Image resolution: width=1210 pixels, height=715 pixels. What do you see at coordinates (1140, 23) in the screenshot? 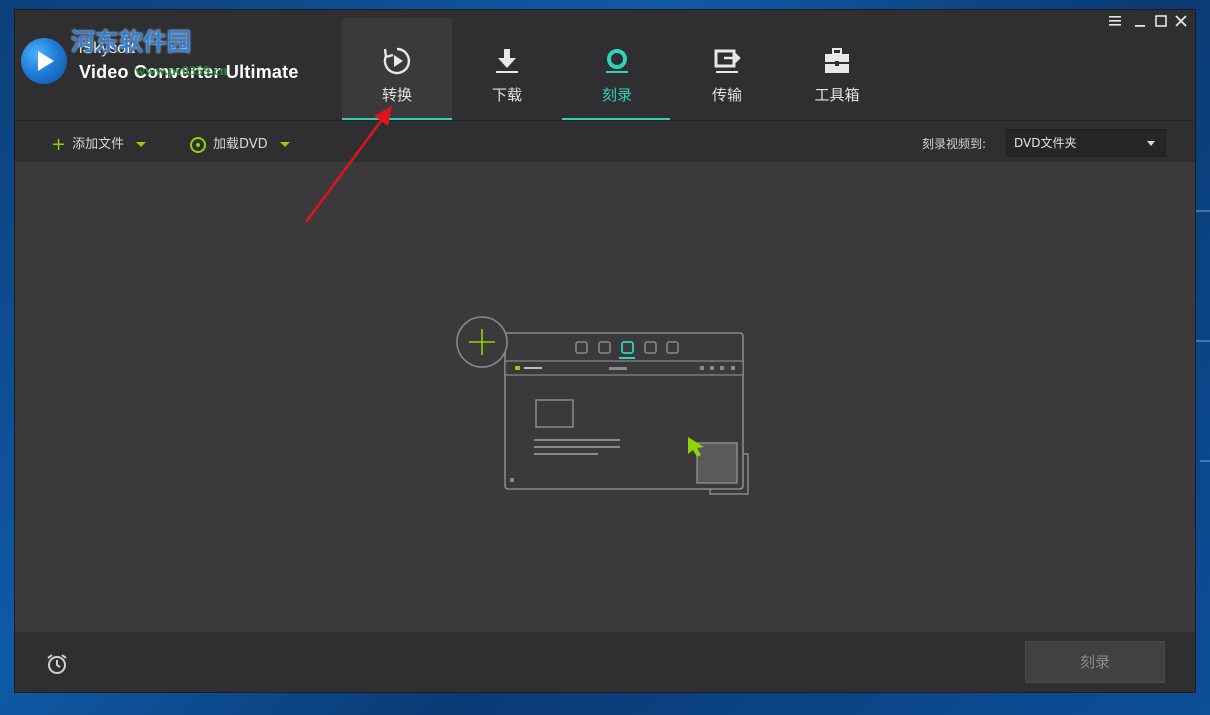
I see `minimize-icon` at bounding box center [1140, 23].